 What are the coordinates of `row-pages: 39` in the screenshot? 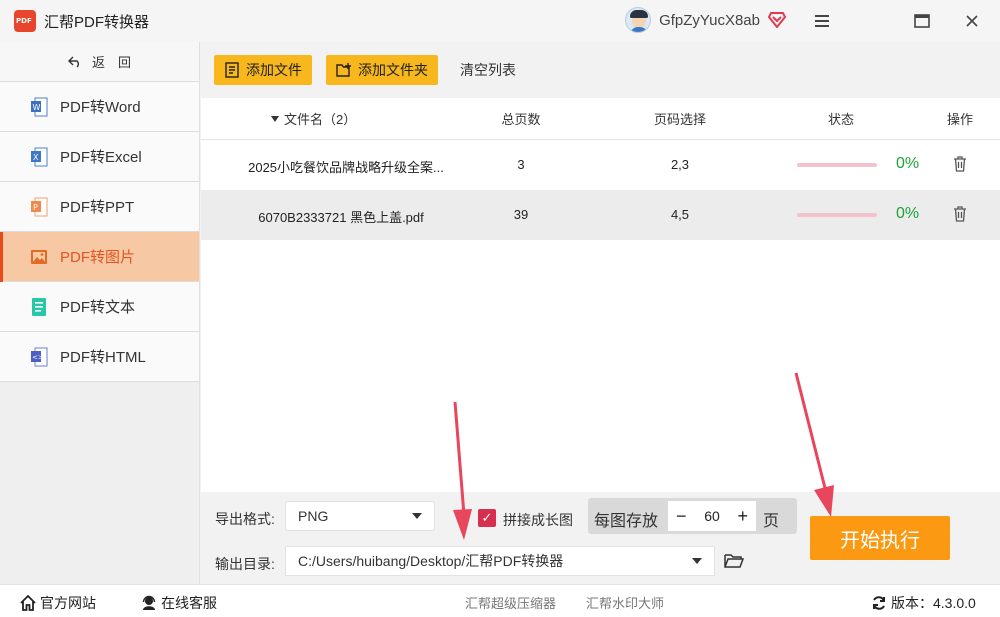 It's located at (521, 214).